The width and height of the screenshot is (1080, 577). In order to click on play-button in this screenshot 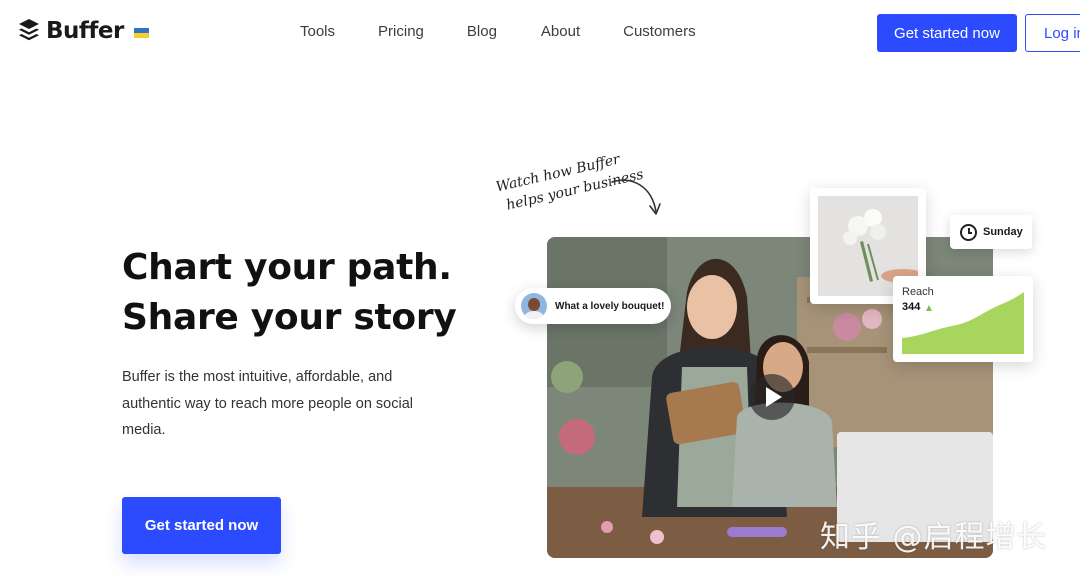, I will do `click(772, 397)`.